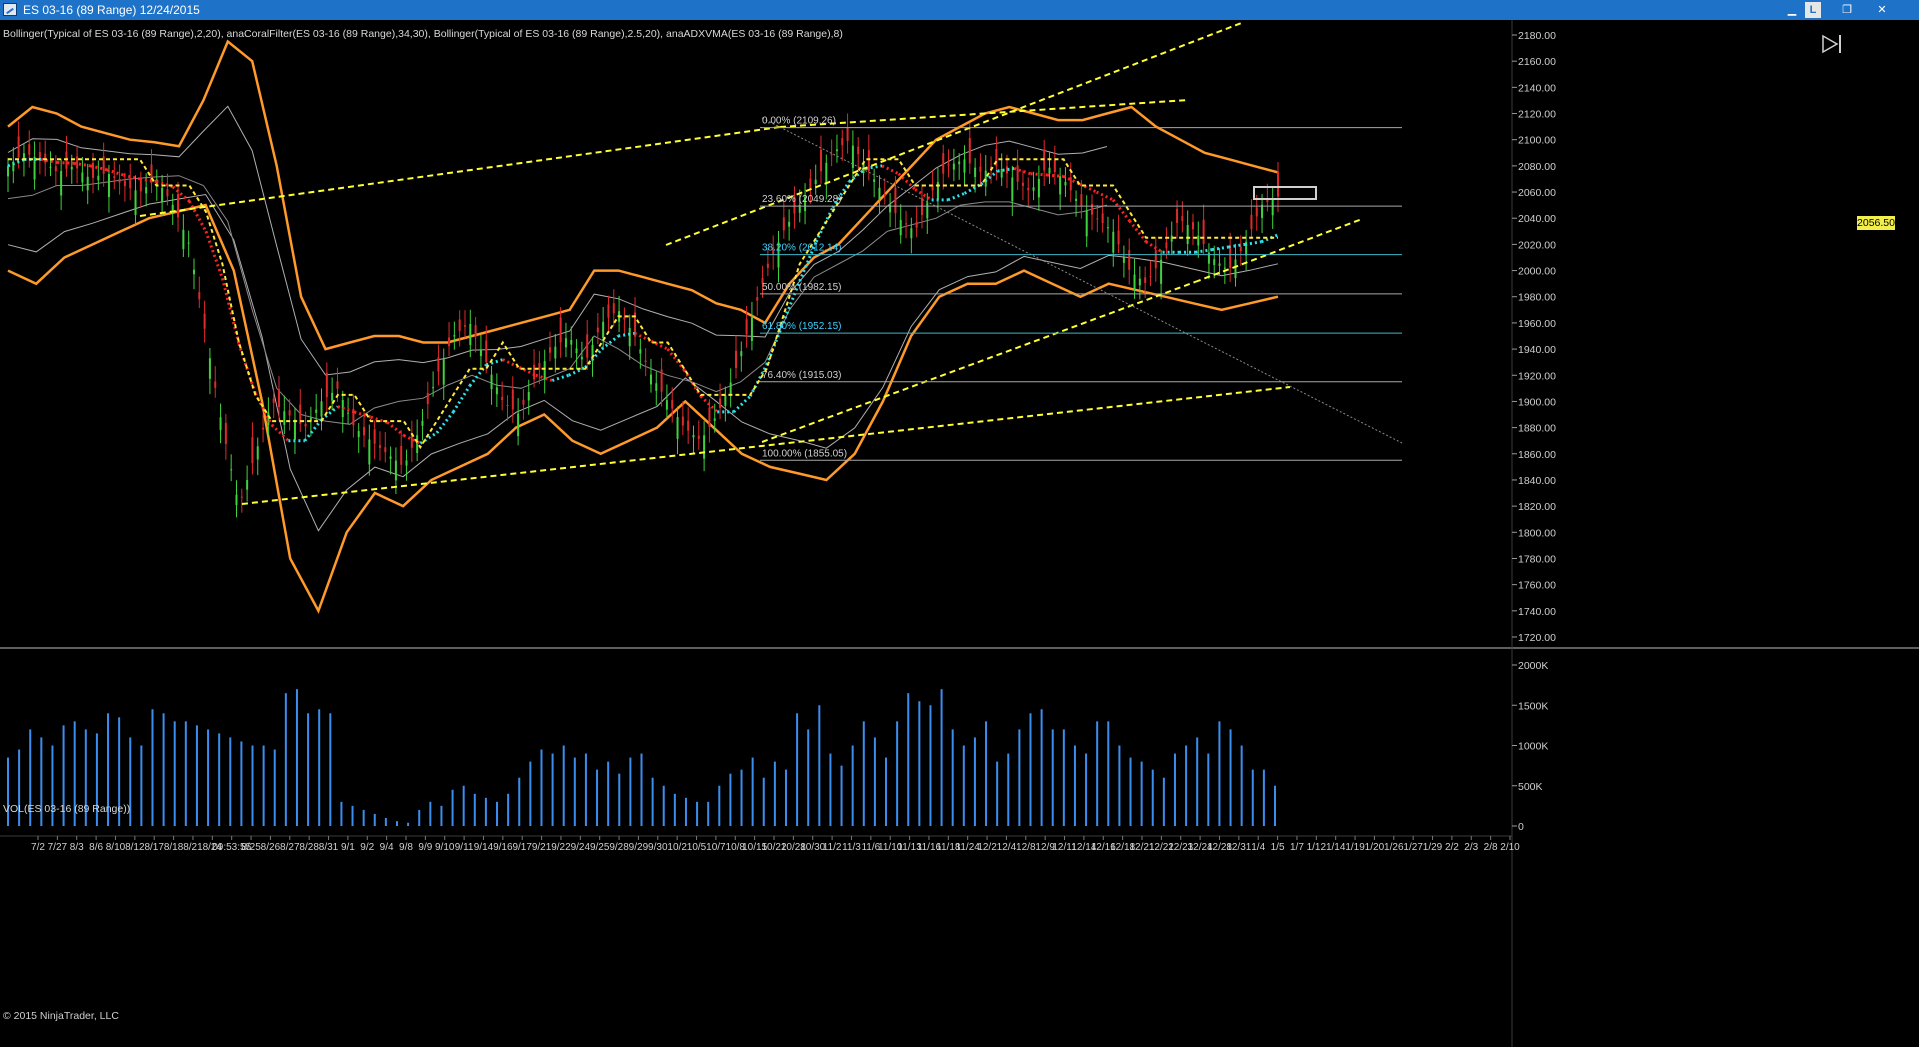 Image resolution: width=1919 pixels, height=1047 pixels. What do you see at coordinates (1813, 10) in the screenshot?
I see `link-button: L` at bounding box center [1813, 10].